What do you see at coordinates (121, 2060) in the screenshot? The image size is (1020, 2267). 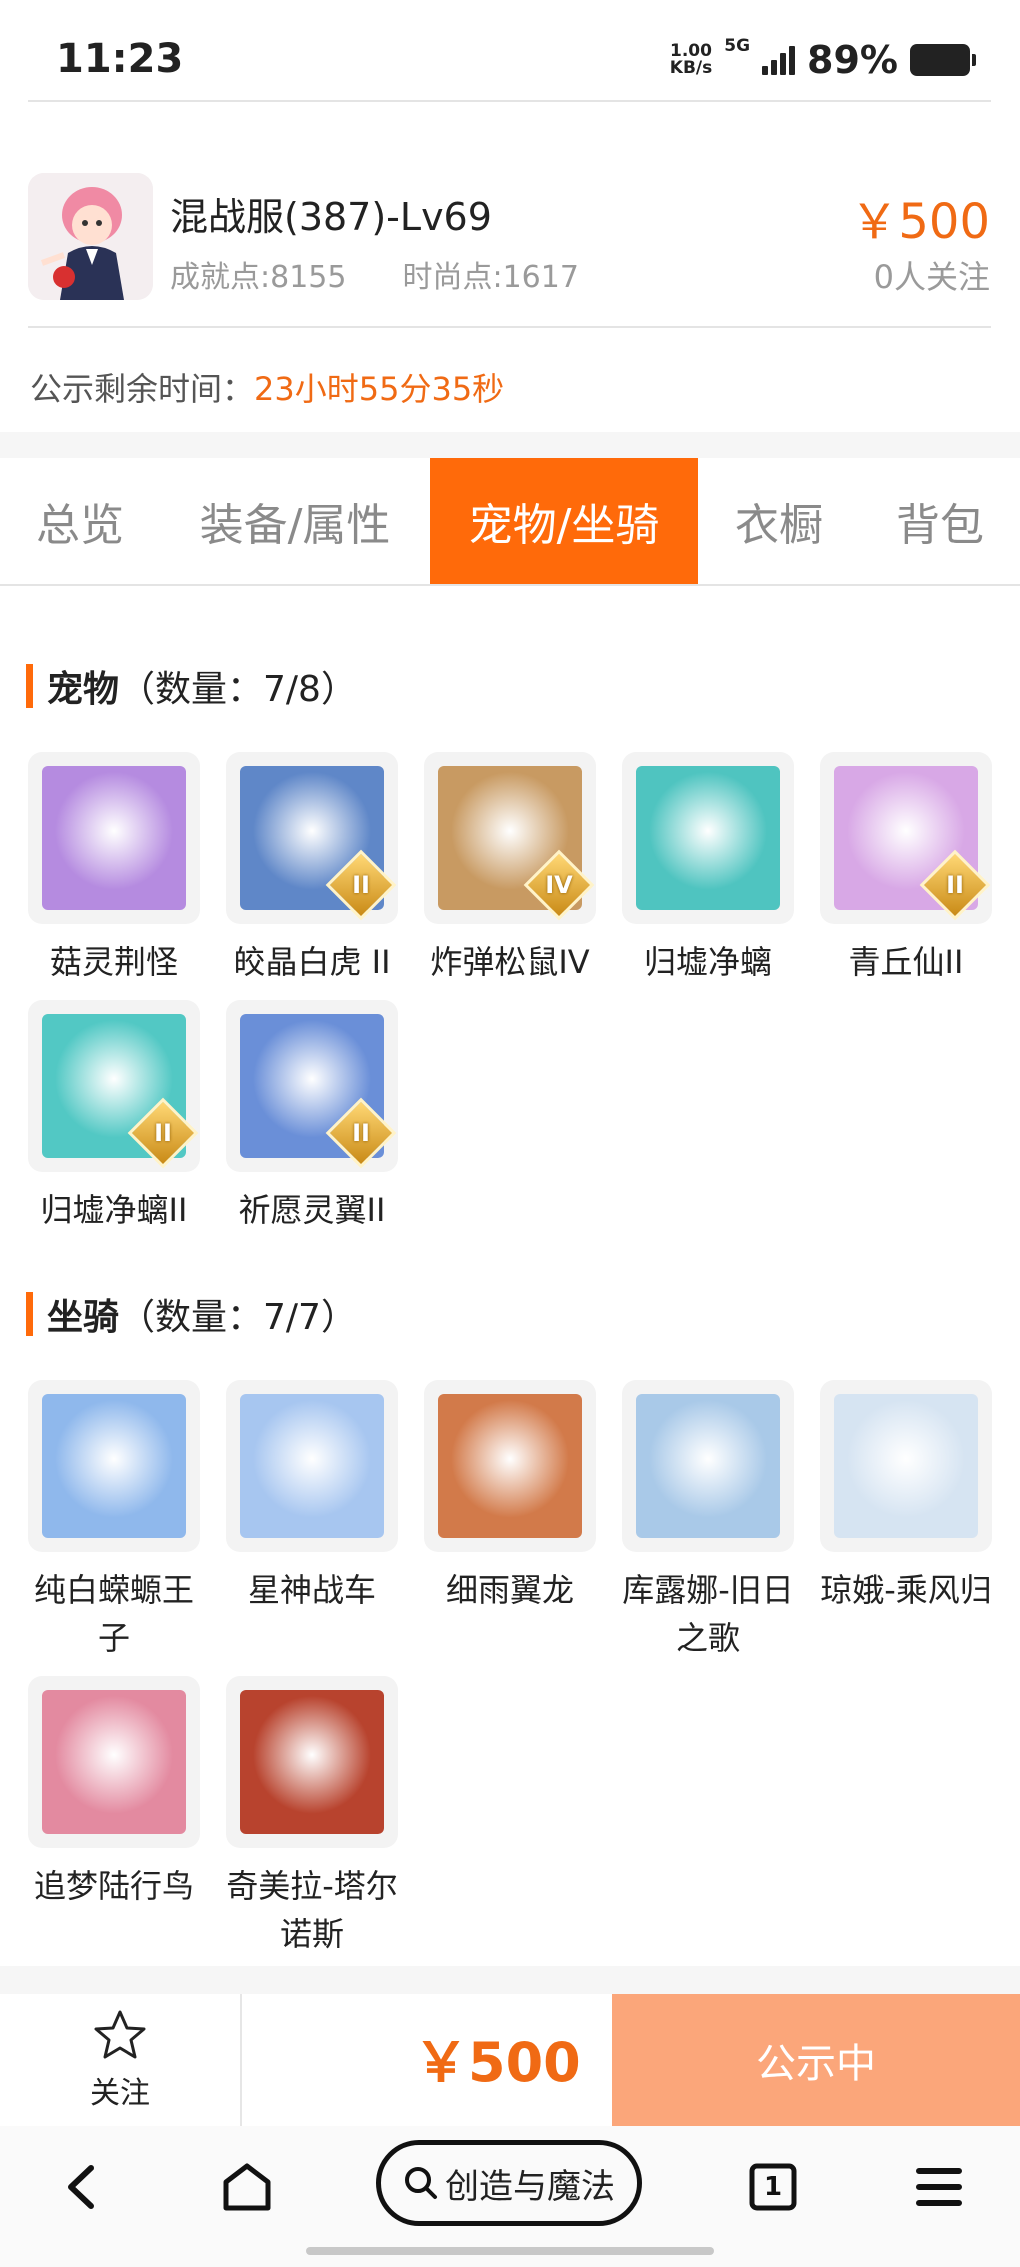 I see `follow-button: 关注` at bounding box center [121, 2060].